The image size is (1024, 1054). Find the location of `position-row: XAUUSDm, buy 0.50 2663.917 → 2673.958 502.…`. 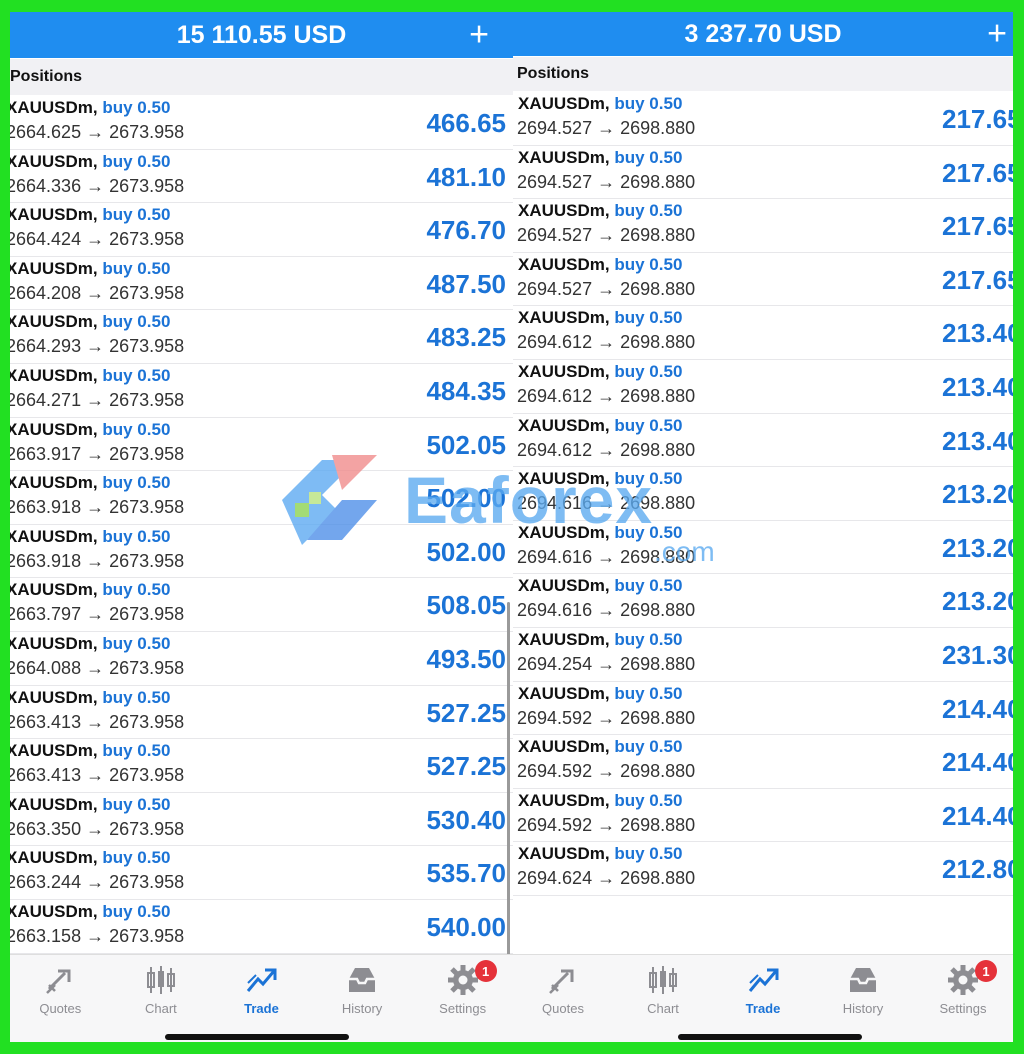

position-row: XAUUSDm, buy 0.50 2663.917 → 2673.958 502.… is located at coordinates (261, 445).